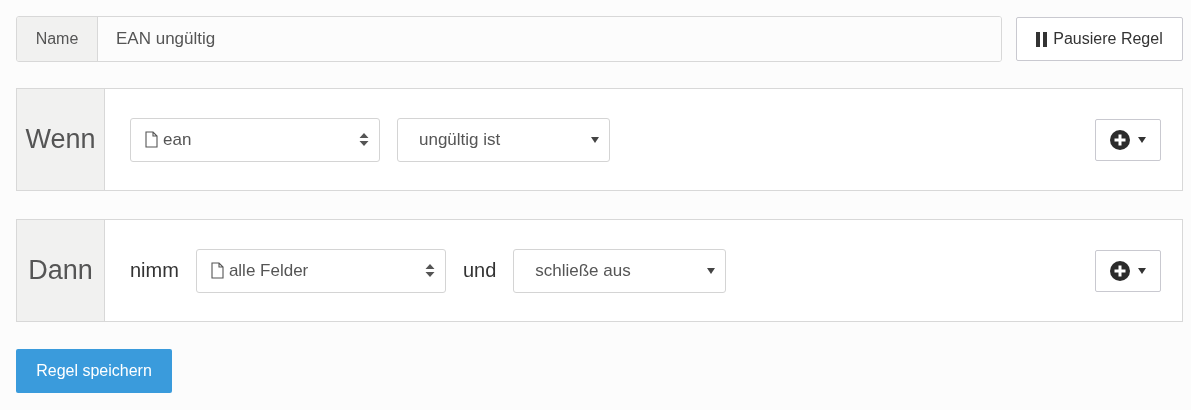  I want to click on connector-text: und, so click(479, 270).